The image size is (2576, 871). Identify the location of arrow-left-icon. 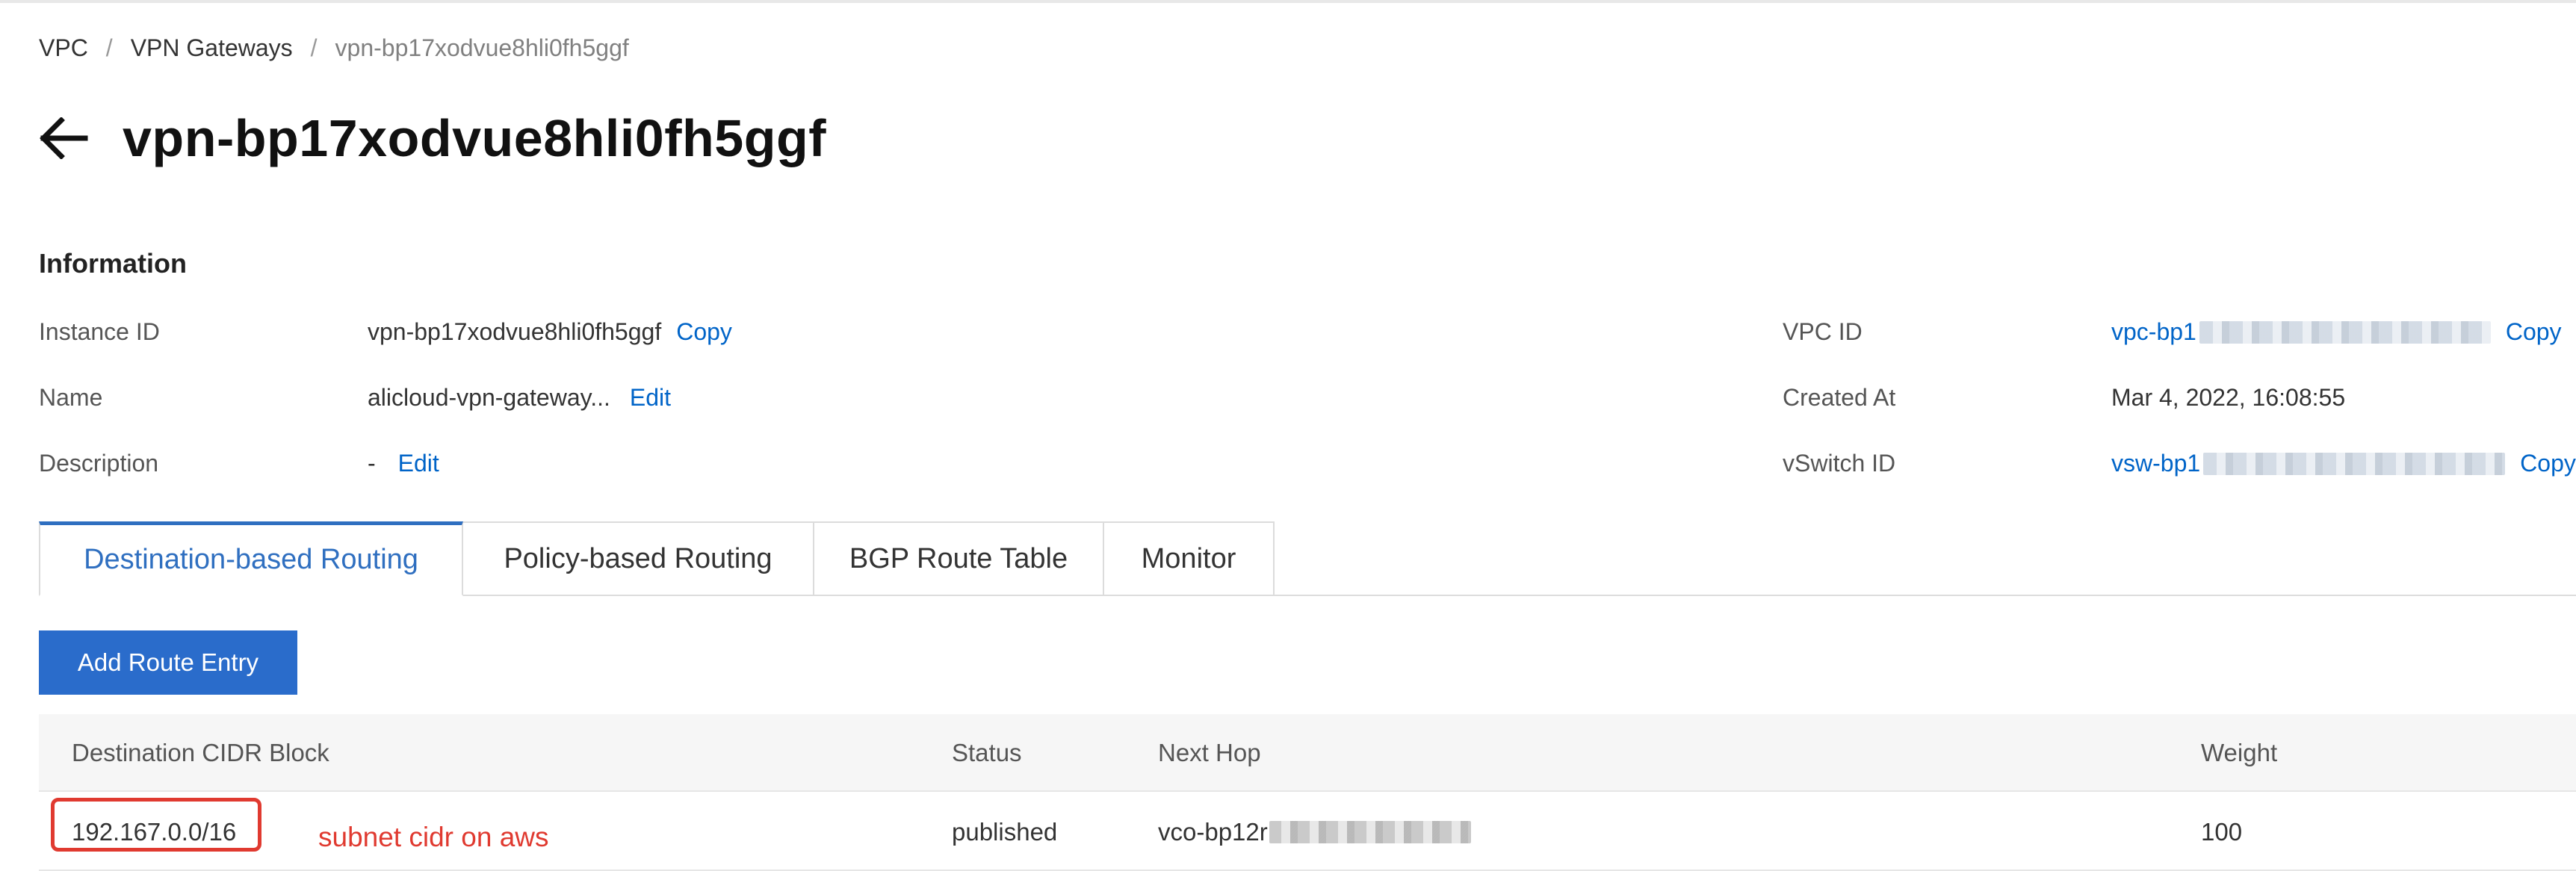
(63, 138).